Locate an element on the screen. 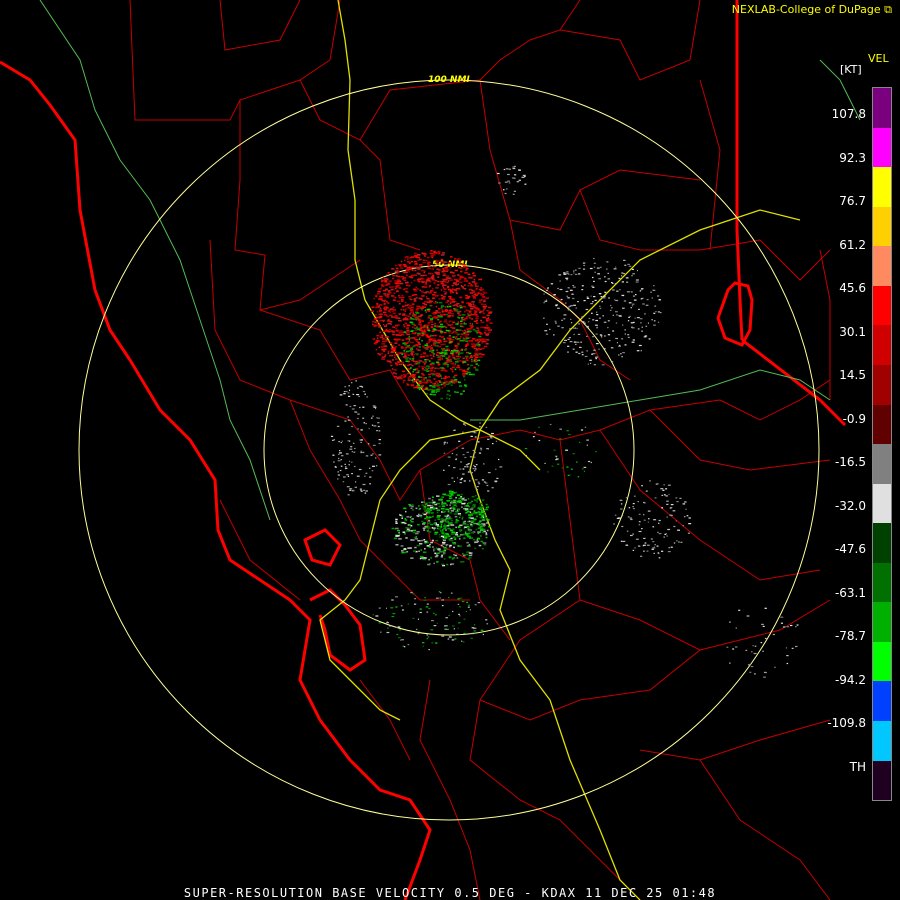 The image size is (900, 900). credit-text: NEXLAB-College of DuPage ⧉ is located at coordinates (812, 10).